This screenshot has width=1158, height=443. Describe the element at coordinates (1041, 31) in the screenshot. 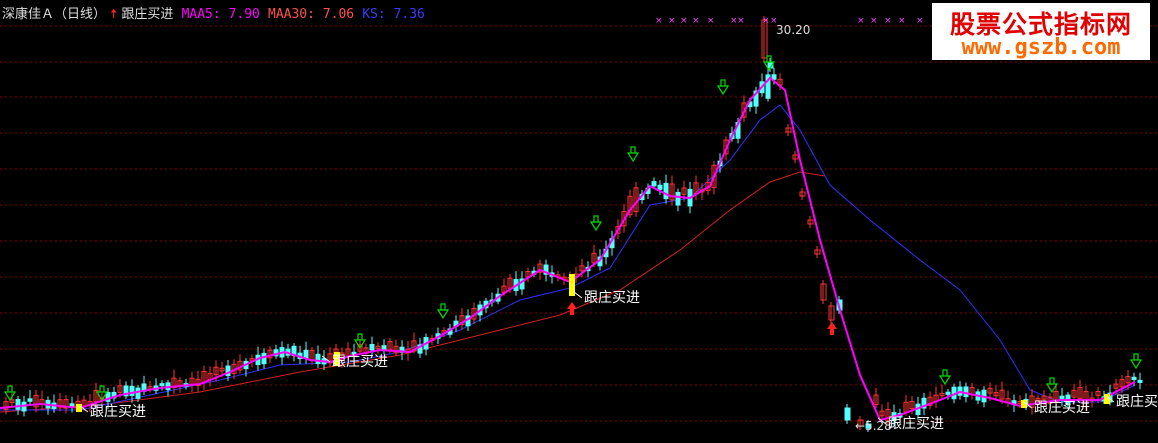

I see `watermark-logo: 股票公式指标网 www.gszb.com` at that location.